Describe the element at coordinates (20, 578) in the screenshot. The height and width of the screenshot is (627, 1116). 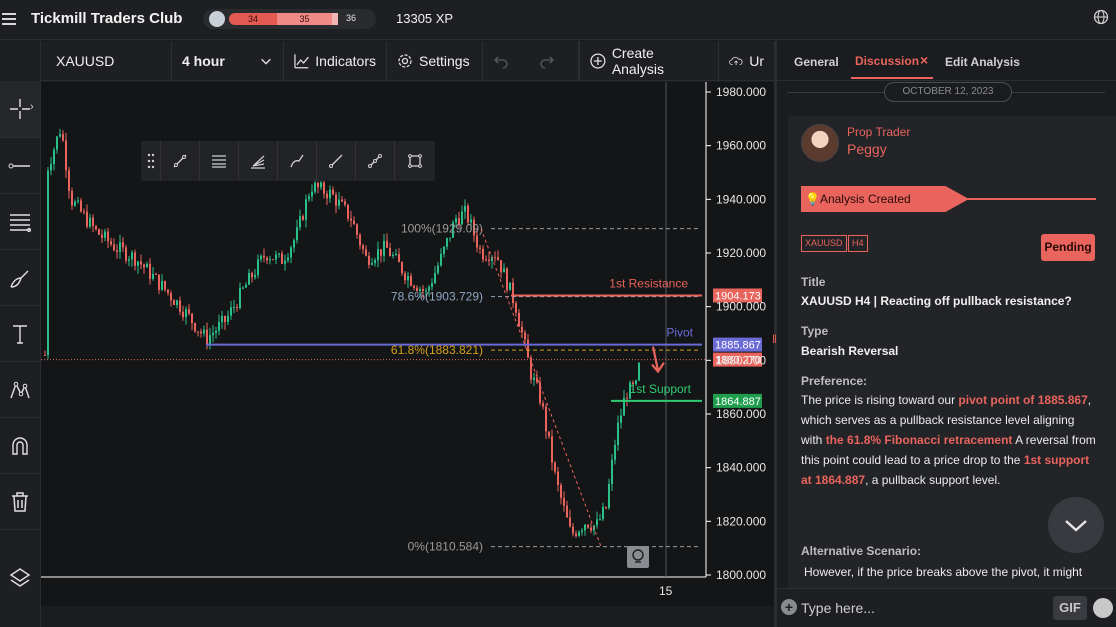
I see `layers-tool` at that location.